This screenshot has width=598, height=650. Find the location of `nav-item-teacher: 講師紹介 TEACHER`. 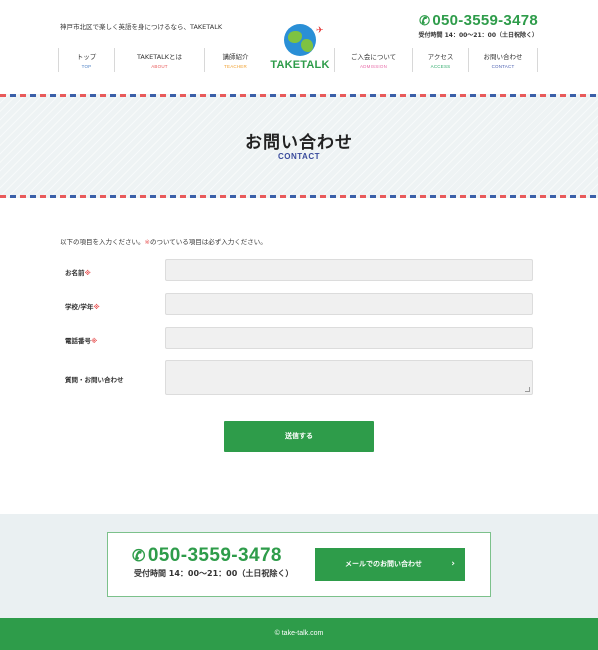

nav-item-teacher: 講師紹介 TEACHER is located at coordinates (235, 60).